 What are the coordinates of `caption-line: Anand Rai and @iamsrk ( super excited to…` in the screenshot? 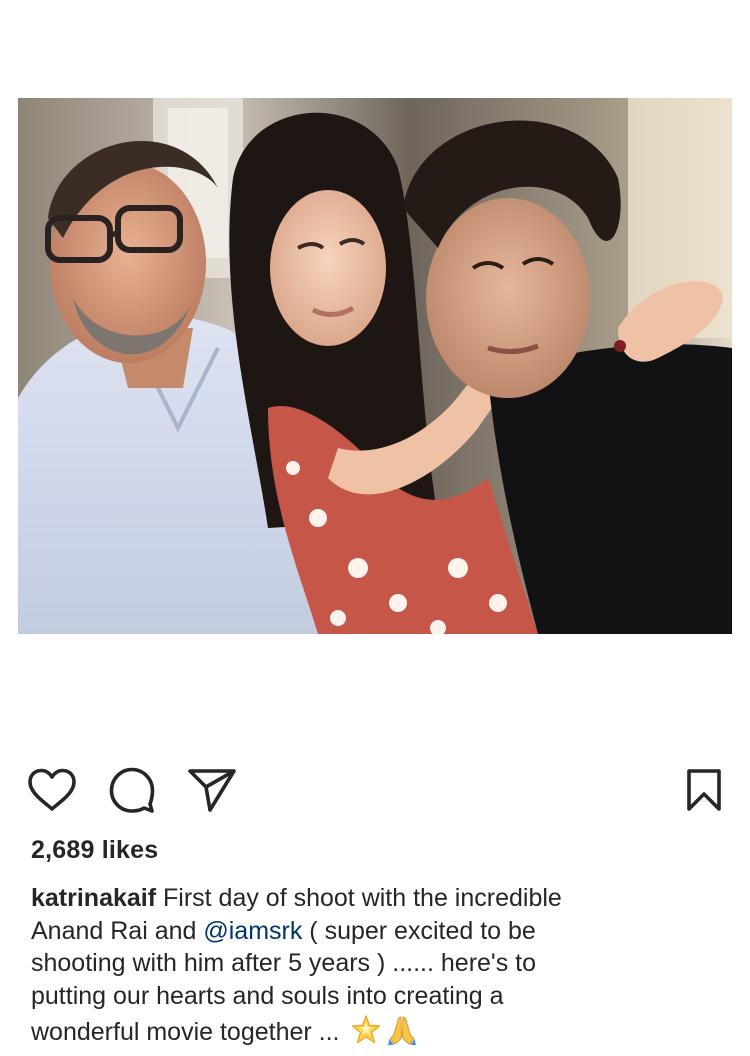 It's located at (371, 931).